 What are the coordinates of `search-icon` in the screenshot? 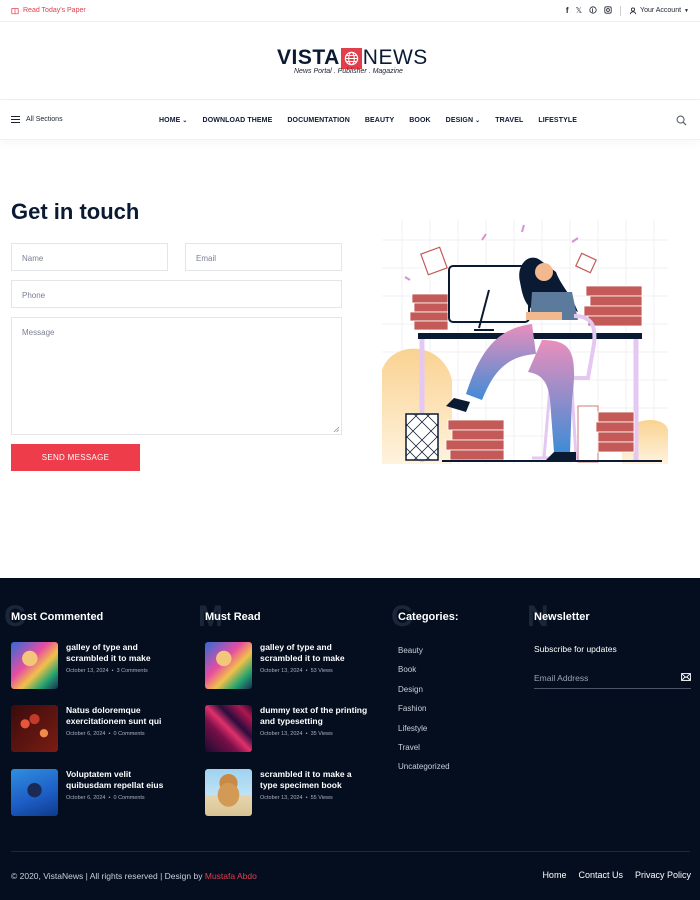 It's located at (681, 122).